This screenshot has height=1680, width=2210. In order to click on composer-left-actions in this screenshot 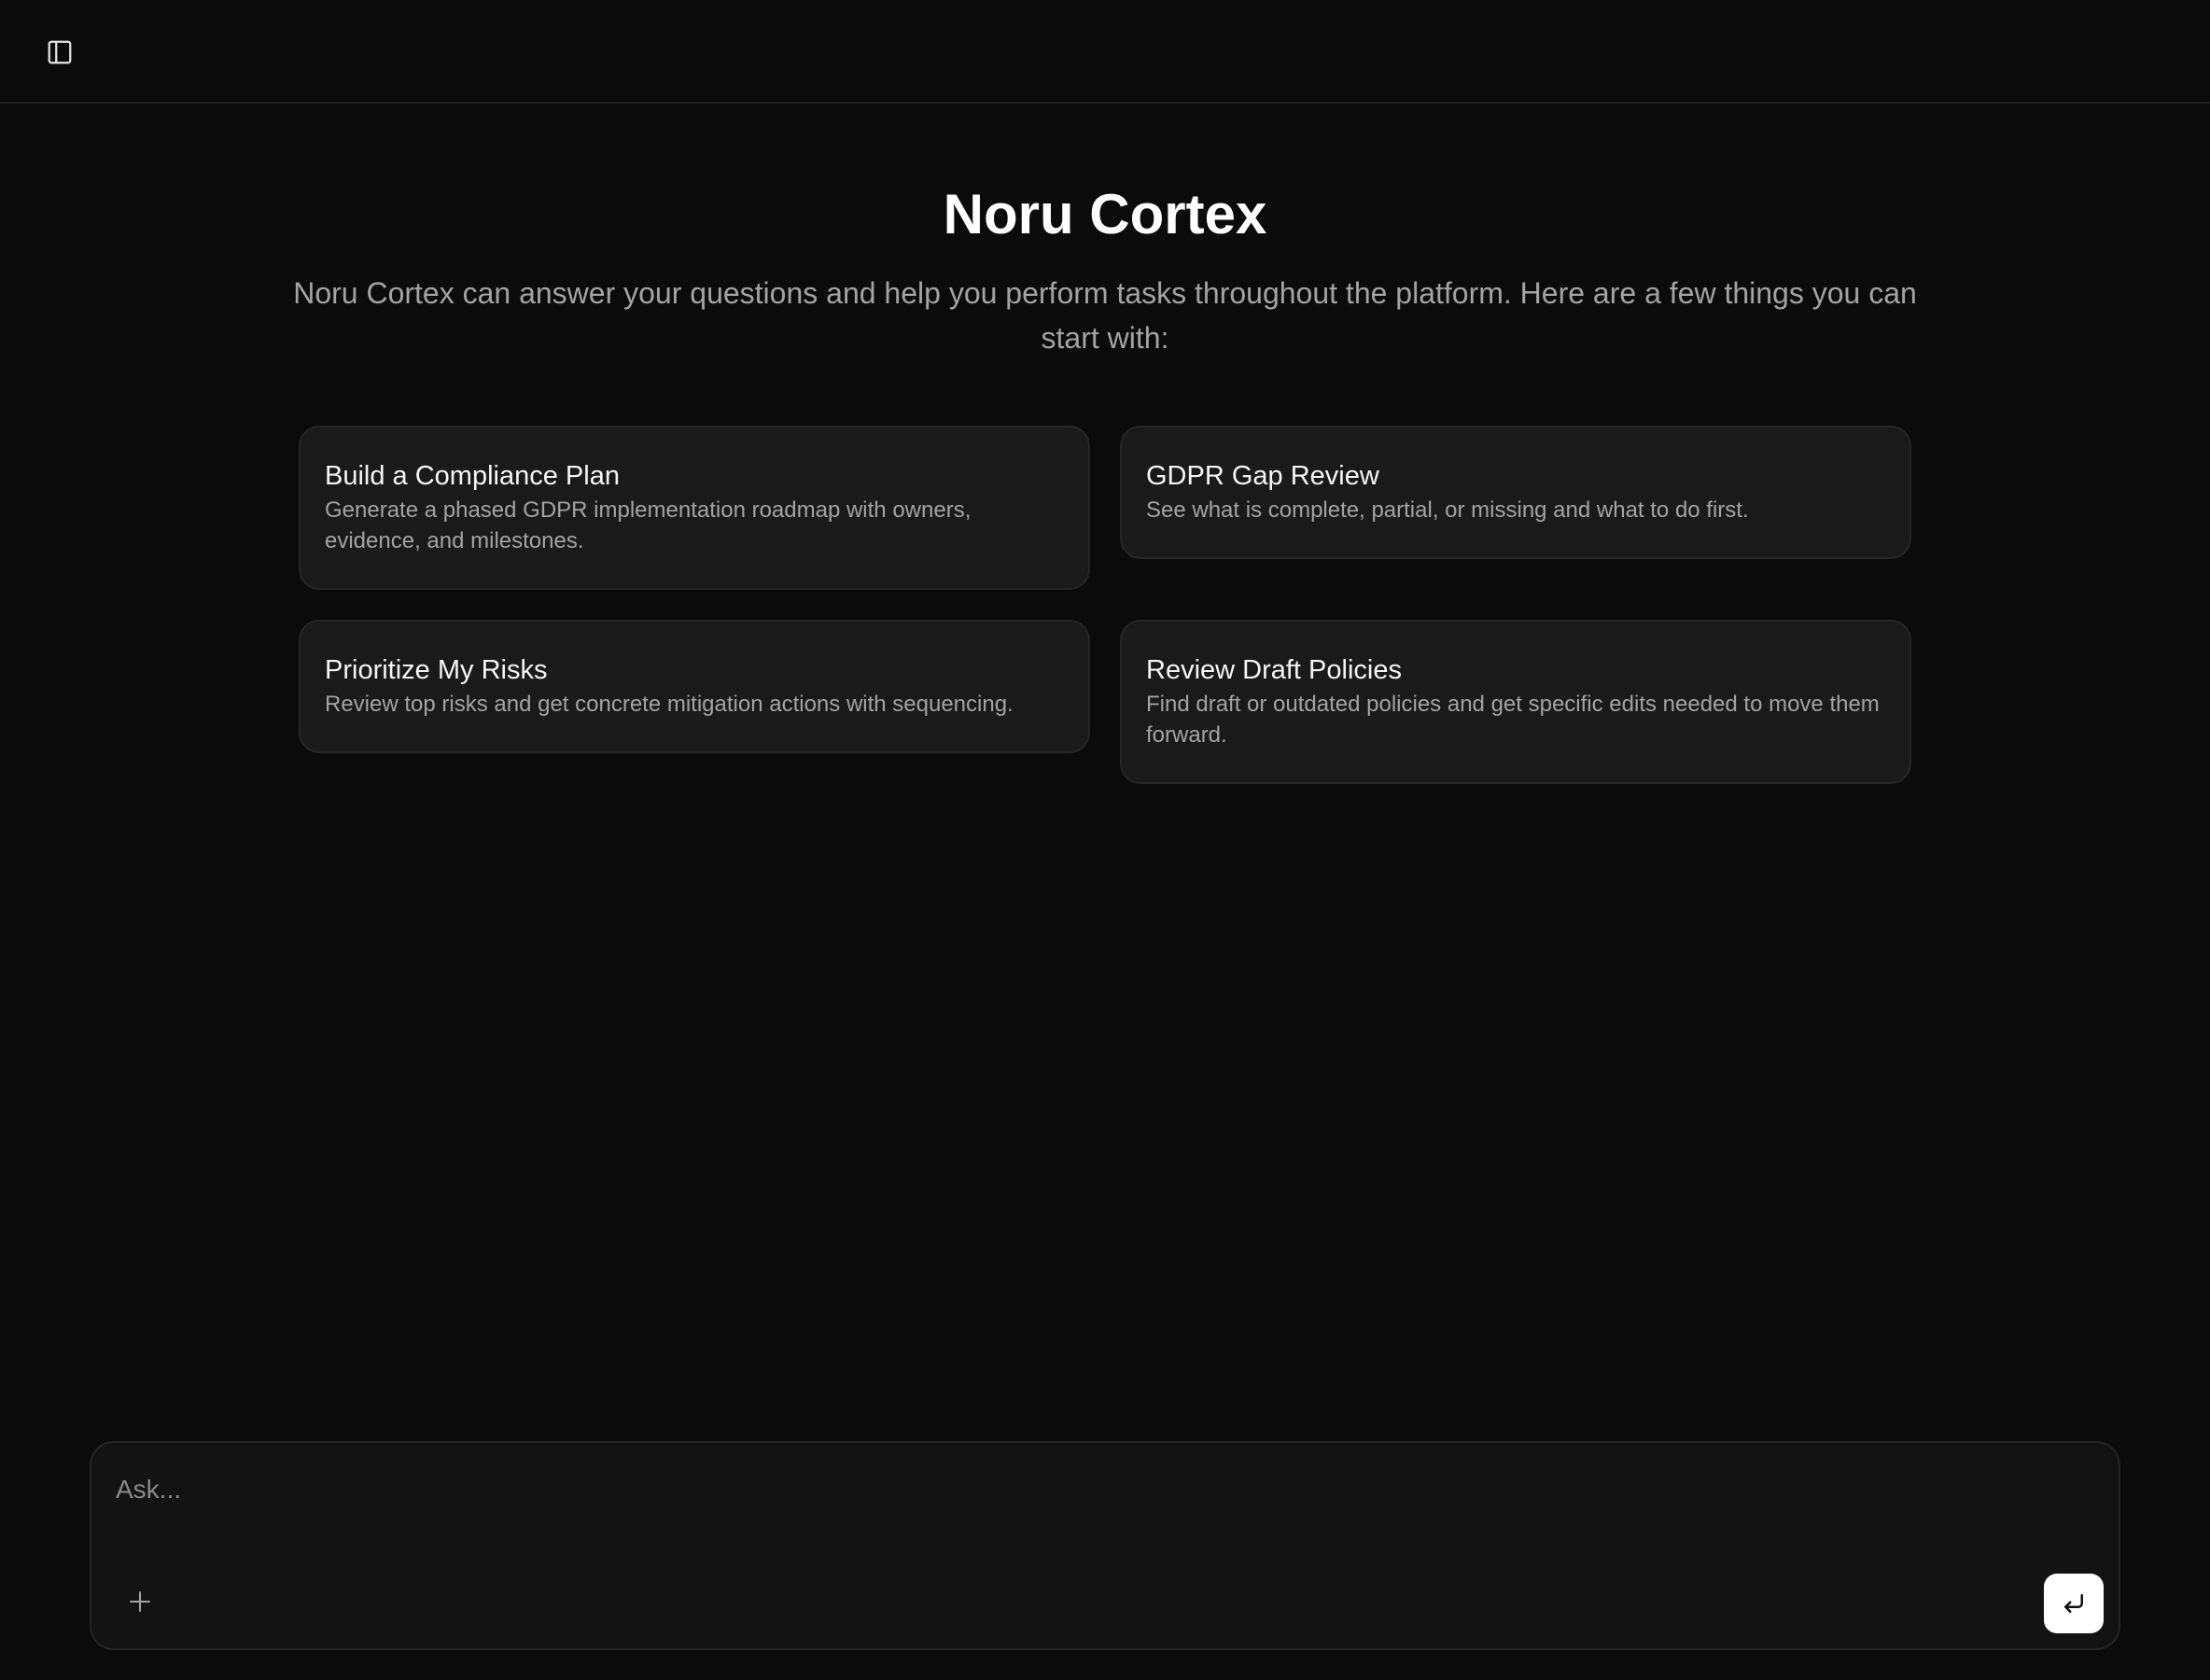, I will do `click(140, 1601)`.